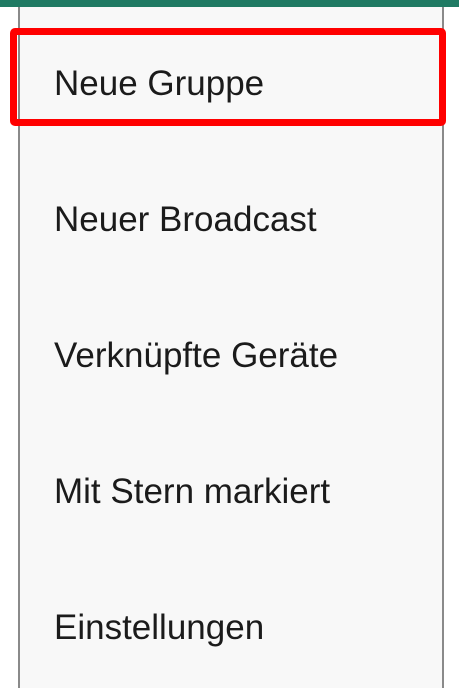  What do you see at coordinates (196, 355) in the screenshot?
I see `menu-item-label: Verknüpfte Geräte` at bounding box center [196, 355].